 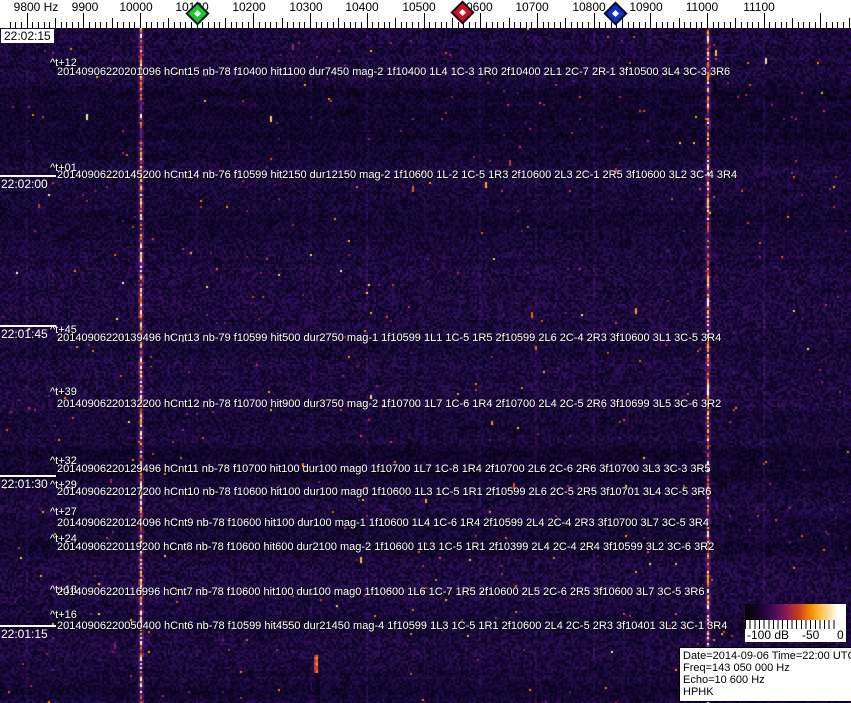 What do you see at coordinates (24, 184) in the screenshot?
I see `time-label: 22:02:00` at bounding box center [24, 184].